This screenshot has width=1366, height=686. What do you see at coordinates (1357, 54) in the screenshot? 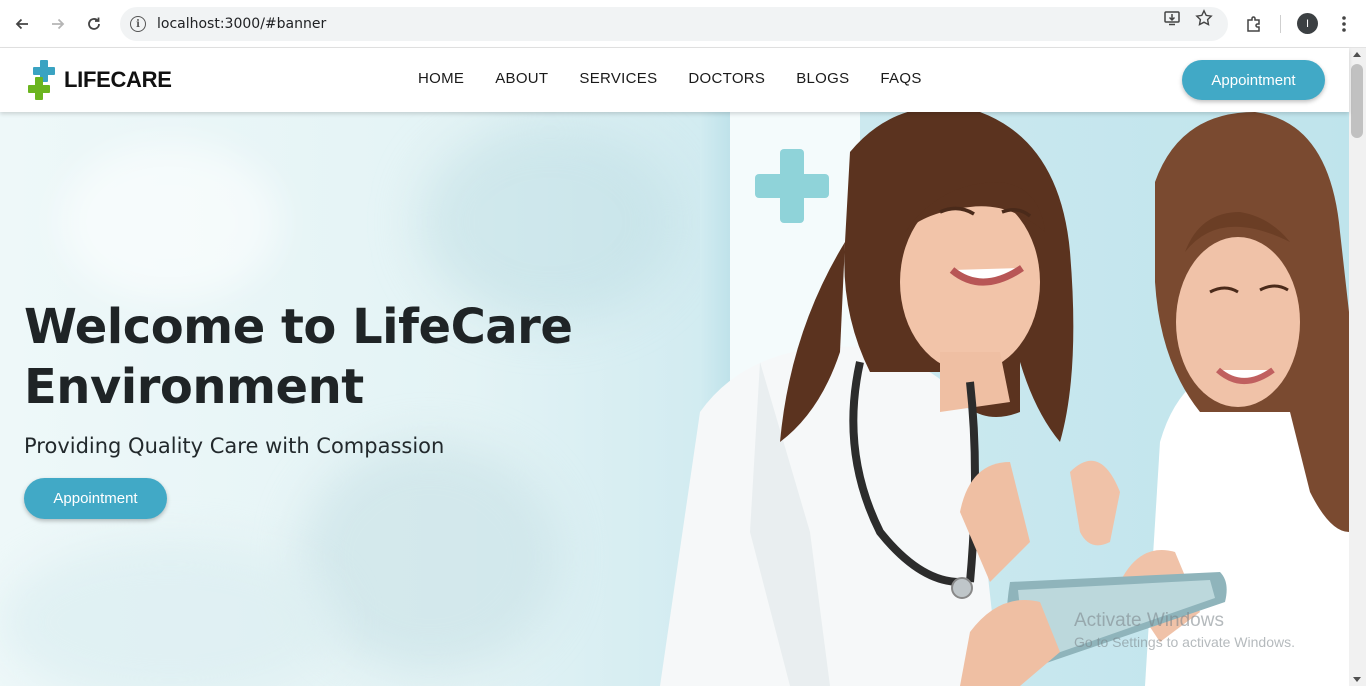
I see `scroll-up-icon` at bounding box center [1357, 54].